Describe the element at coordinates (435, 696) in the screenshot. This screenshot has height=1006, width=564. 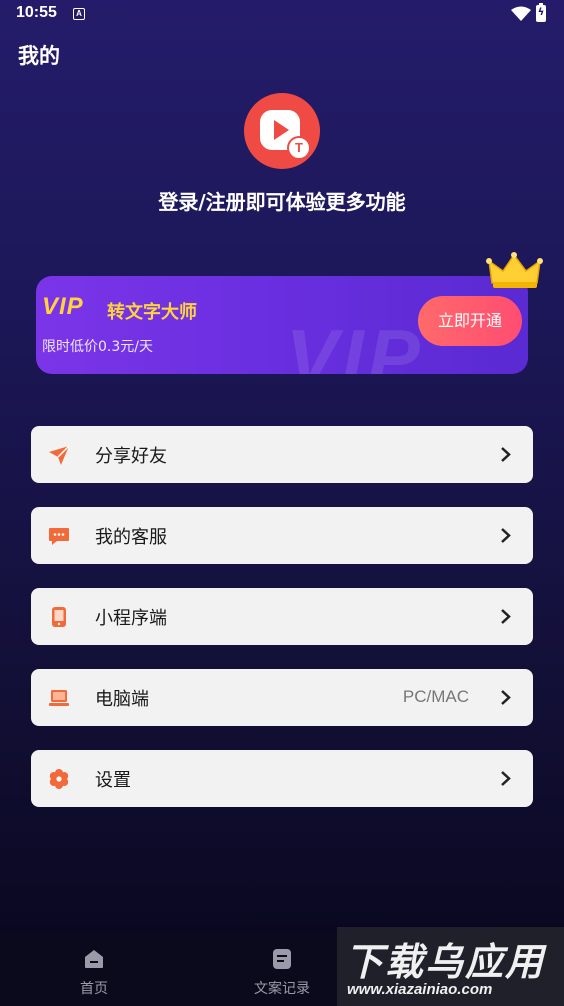
I see `menu-value: PC/MAC` at that location.